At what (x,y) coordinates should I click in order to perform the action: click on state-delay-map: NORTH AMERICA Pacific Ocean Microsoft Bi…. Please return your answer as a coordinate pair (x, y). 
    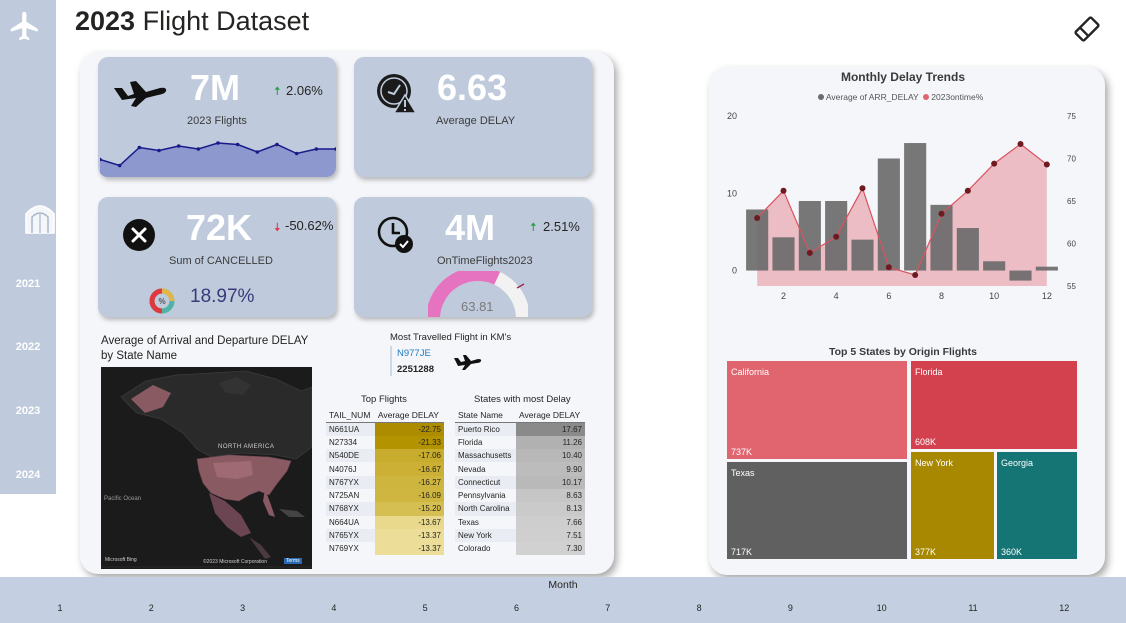
    Looking at the image, I should click on (206, 468).